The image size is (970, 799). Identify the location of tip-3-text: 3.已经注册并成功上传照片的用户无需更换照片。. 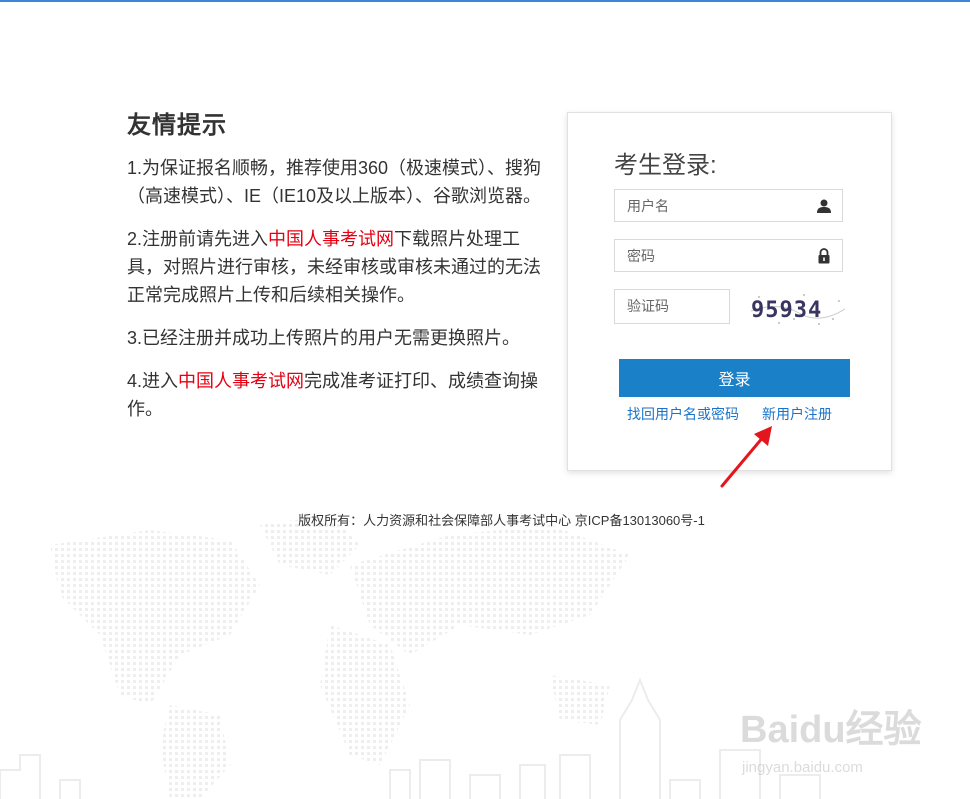
(324, 338).